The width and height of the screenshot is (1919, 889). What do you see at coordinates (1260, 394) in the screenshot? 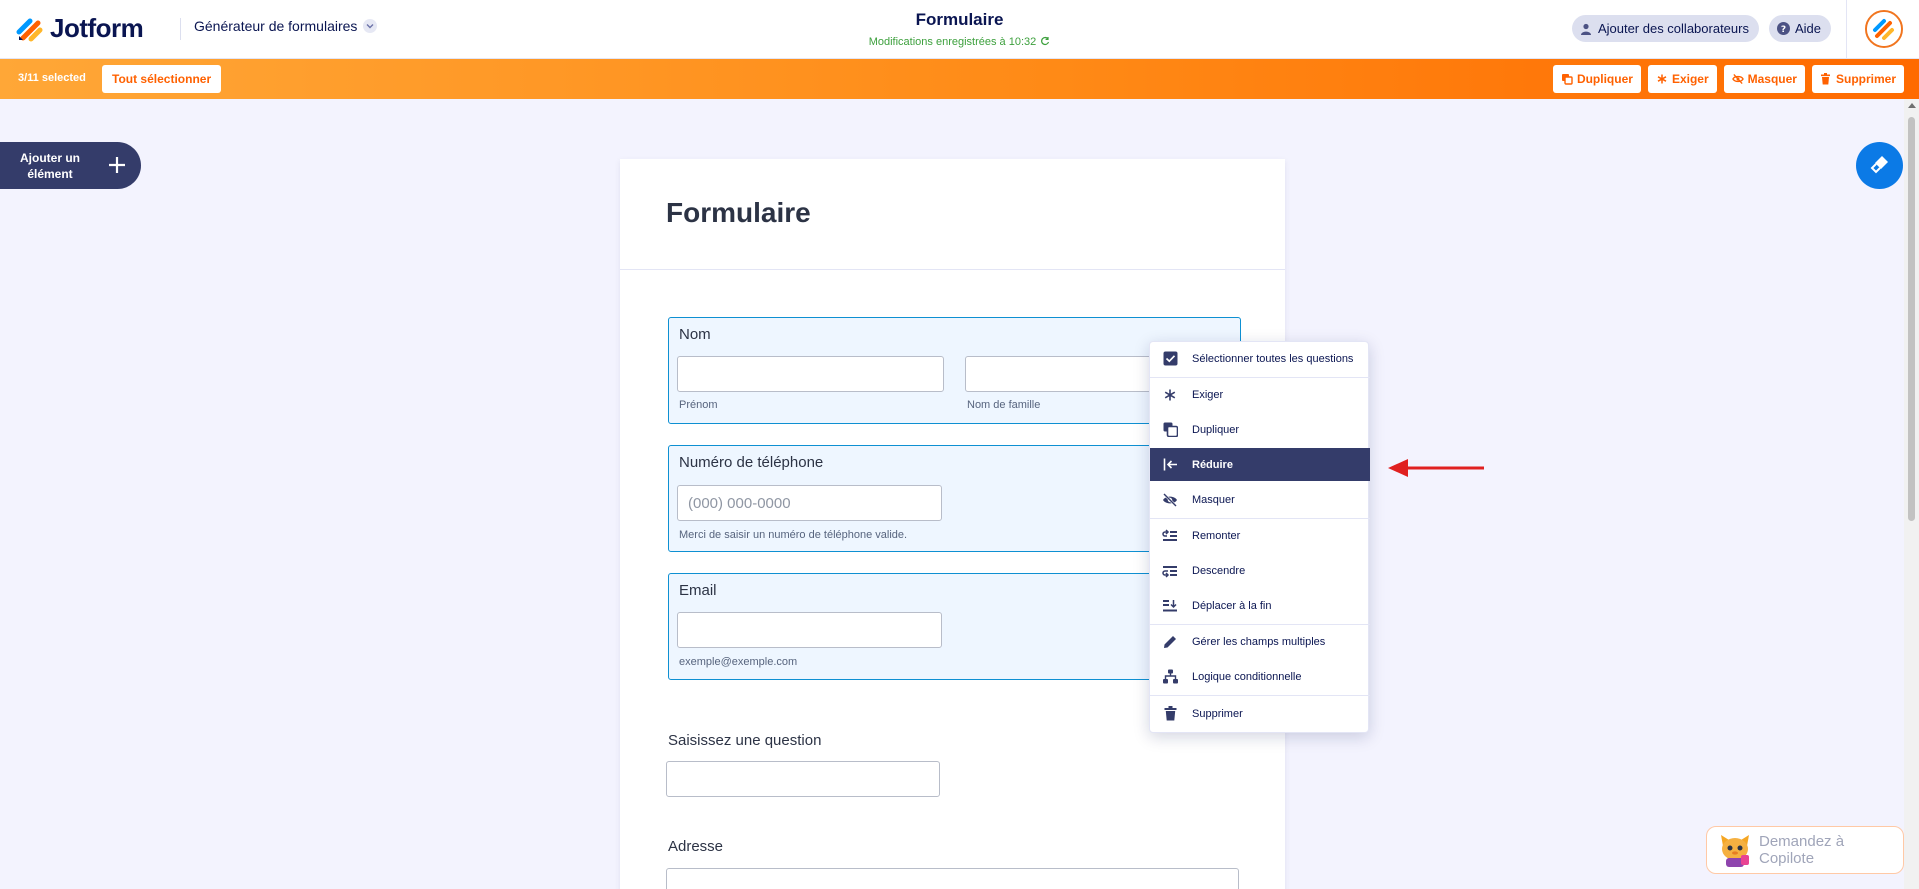
I see `menu-item-require: Exiger` at bounding box center [1260, 394].